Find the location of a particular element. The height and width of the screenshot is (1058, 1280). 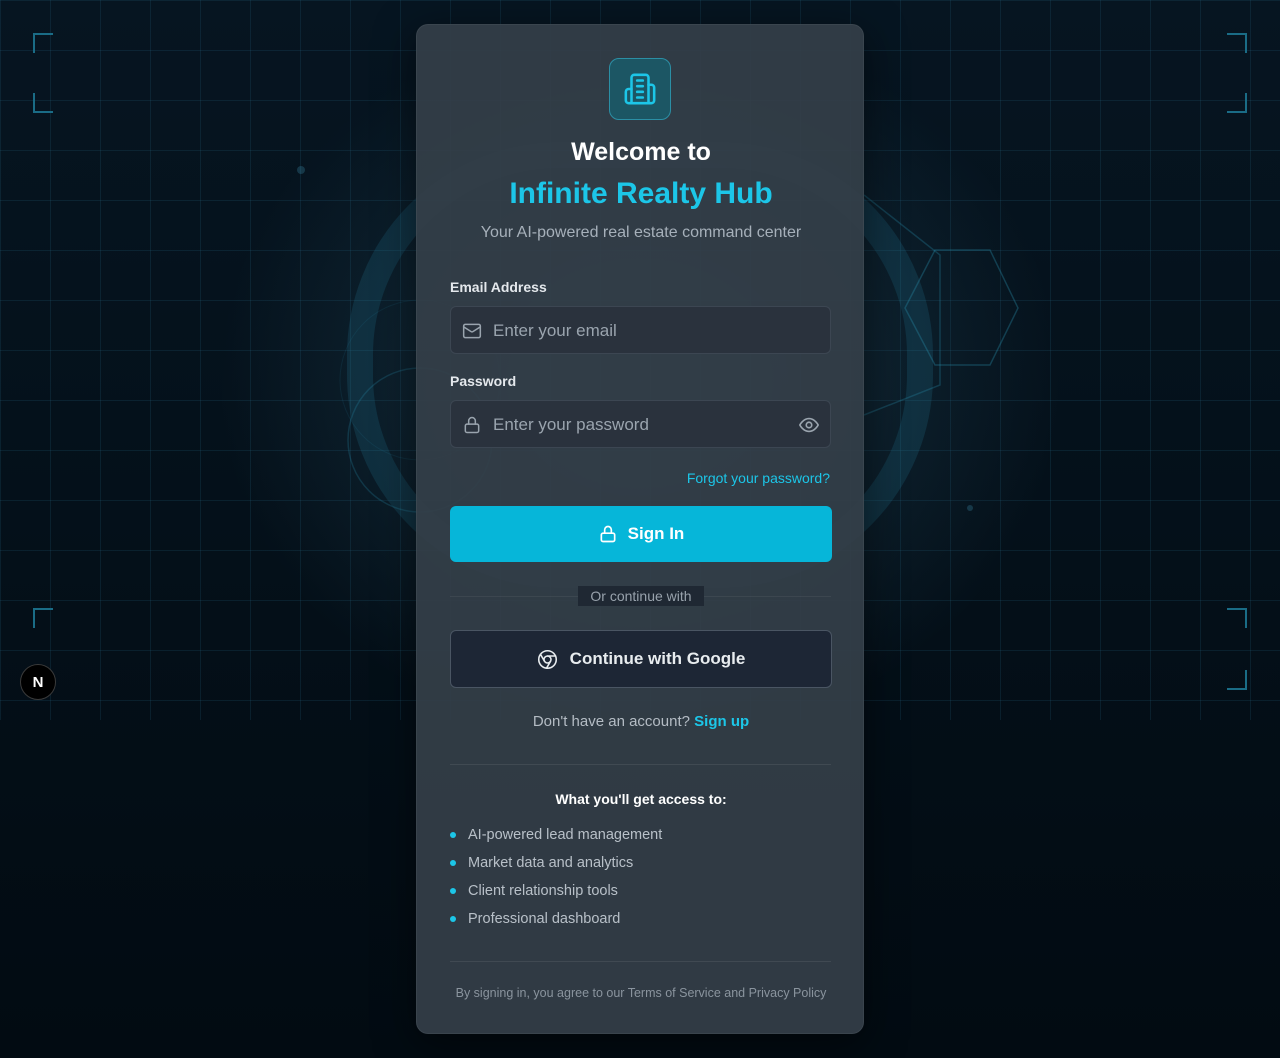

signup-prompt: Don't have an account? Sign up is located at coordinates (641, 721).